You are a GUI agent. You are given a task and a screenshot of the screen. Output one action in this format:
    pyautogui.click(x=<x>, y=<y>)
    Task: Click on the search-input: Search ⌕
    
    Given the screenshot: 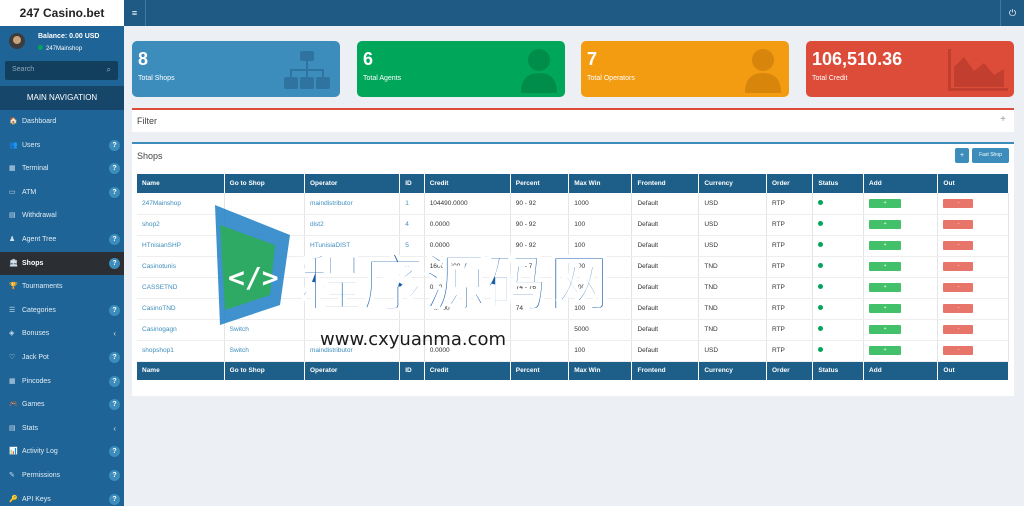 What is the action you would take?
    pyautogui.click(x=61, y=70)
    